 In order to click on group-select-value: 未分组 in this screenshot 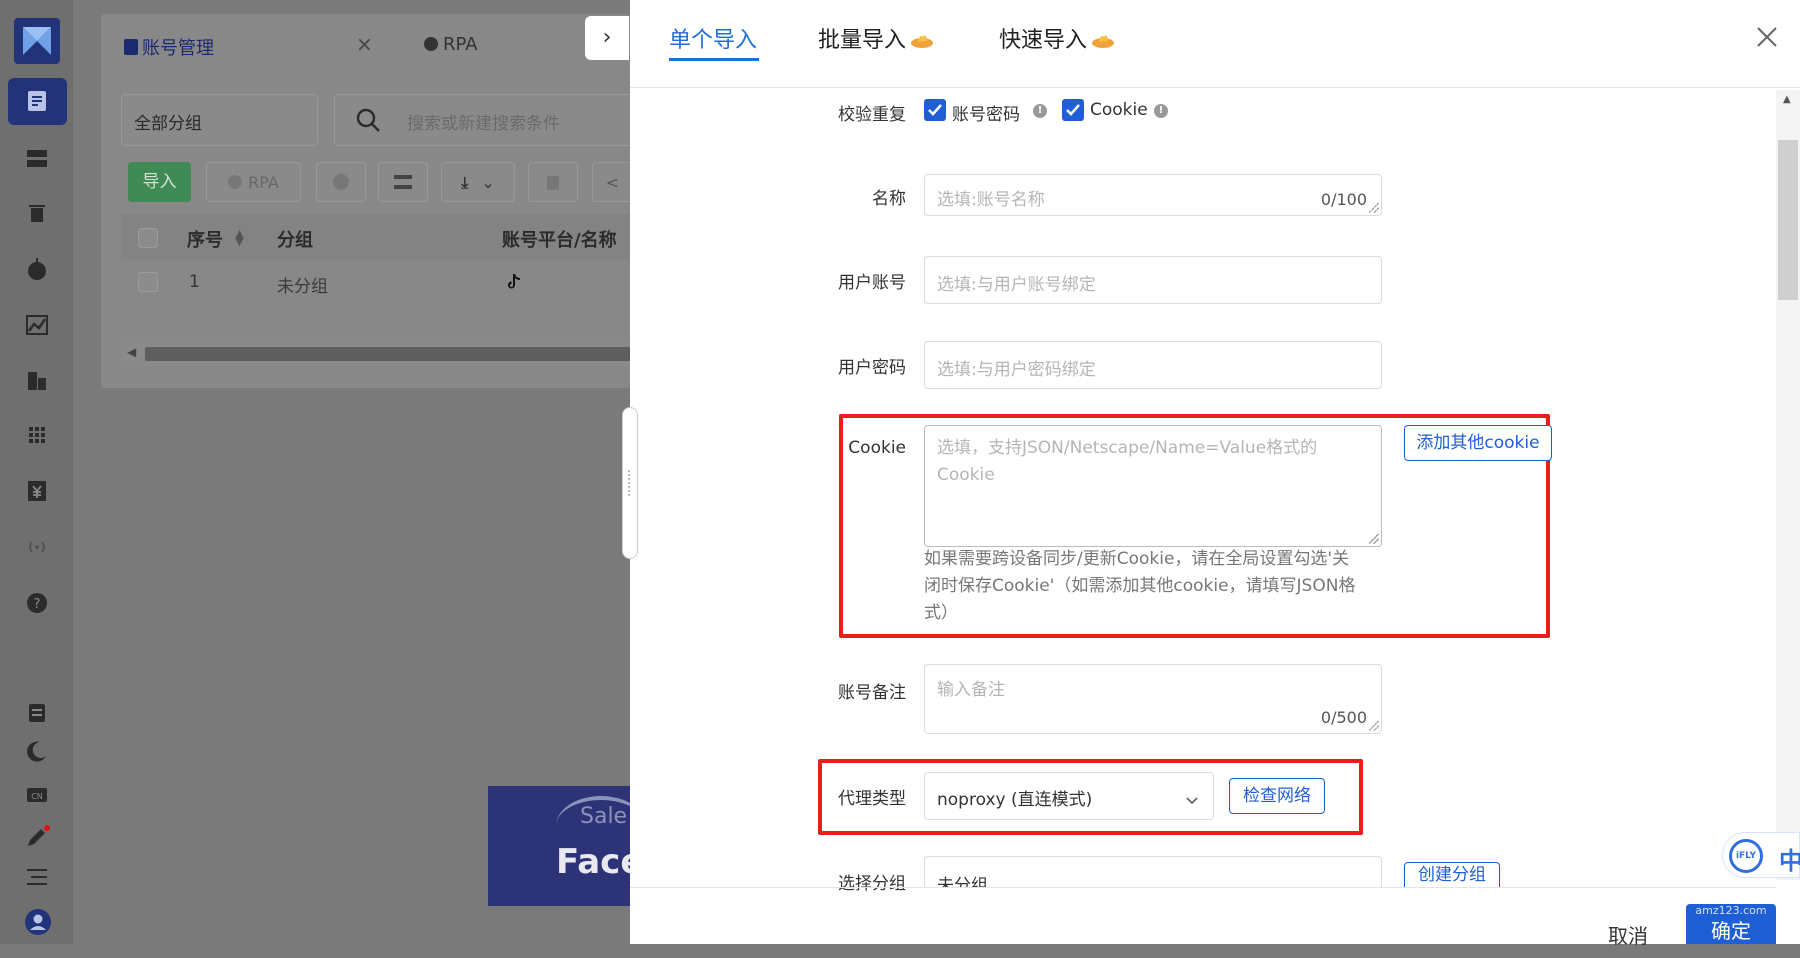, I will do `click(962, 882)`.